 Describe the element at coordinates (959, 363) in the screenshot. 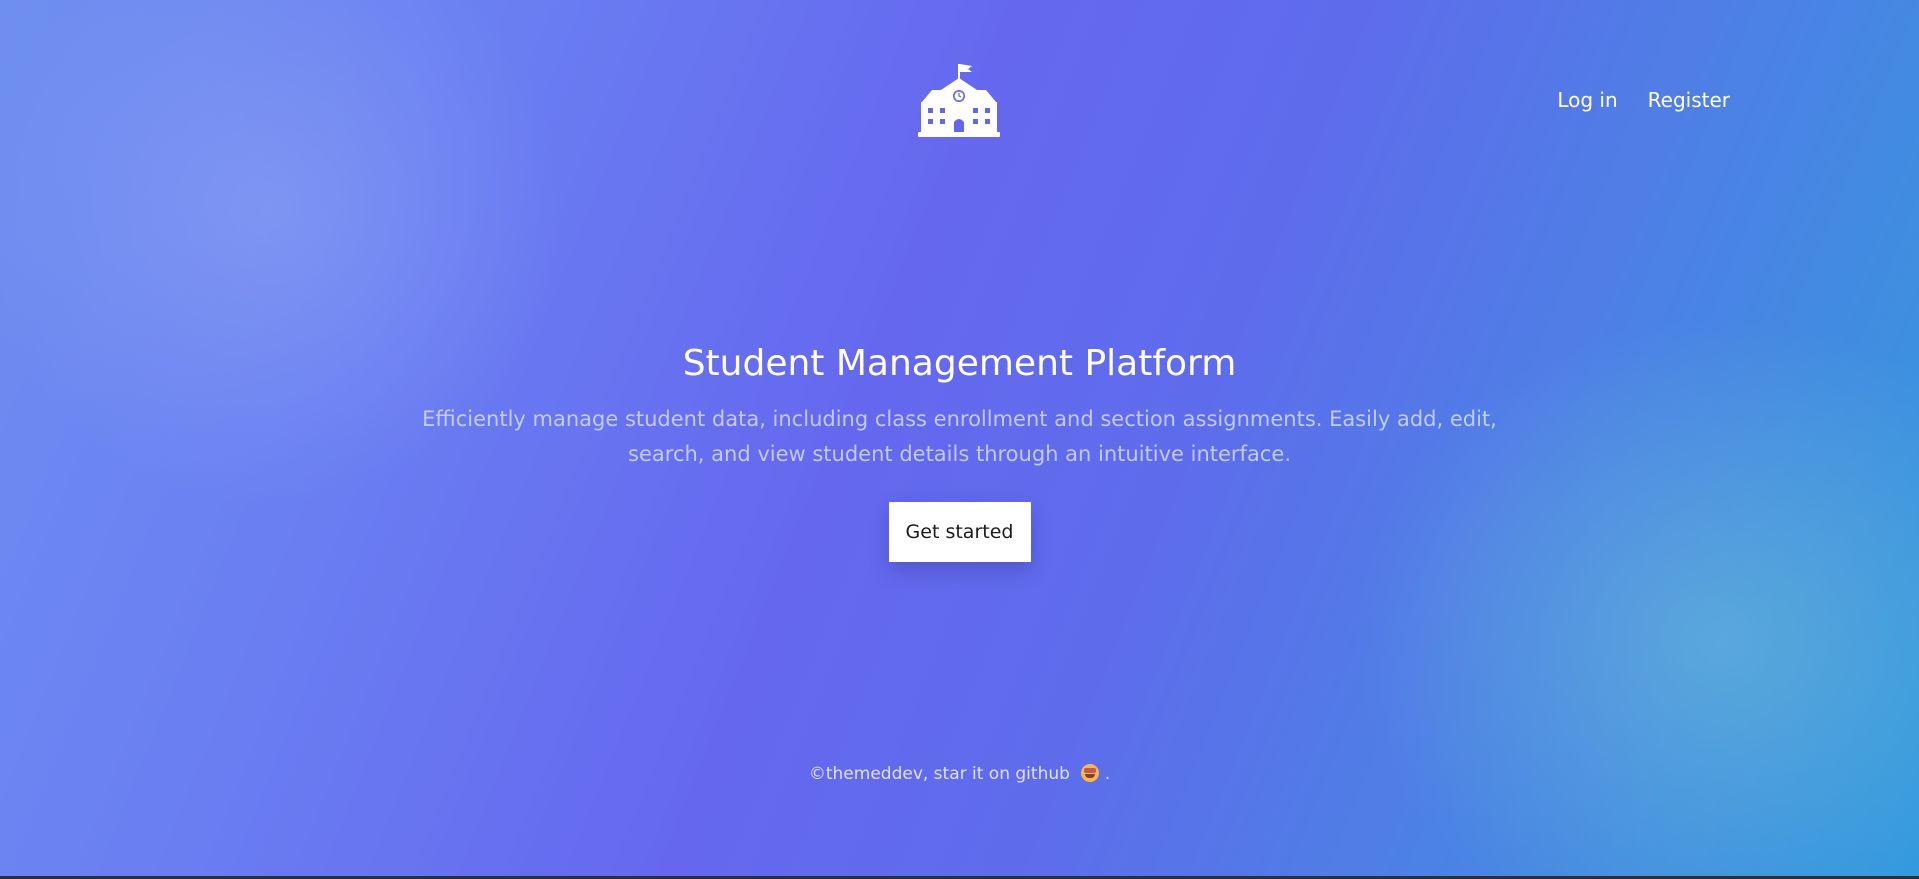

I see `page-title: Student Management Platform` at that location.